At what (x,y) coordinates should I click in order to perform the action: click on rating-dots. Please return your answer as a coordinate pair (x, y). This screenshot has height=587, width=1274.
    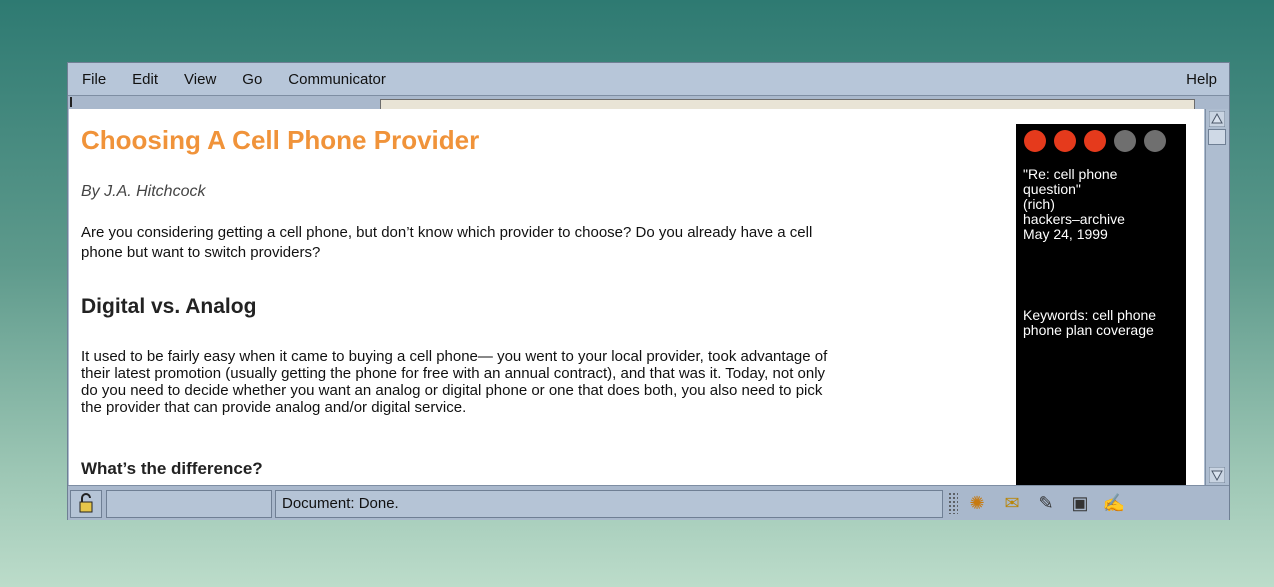
    Looking at the image, I should click on (1095, 141).